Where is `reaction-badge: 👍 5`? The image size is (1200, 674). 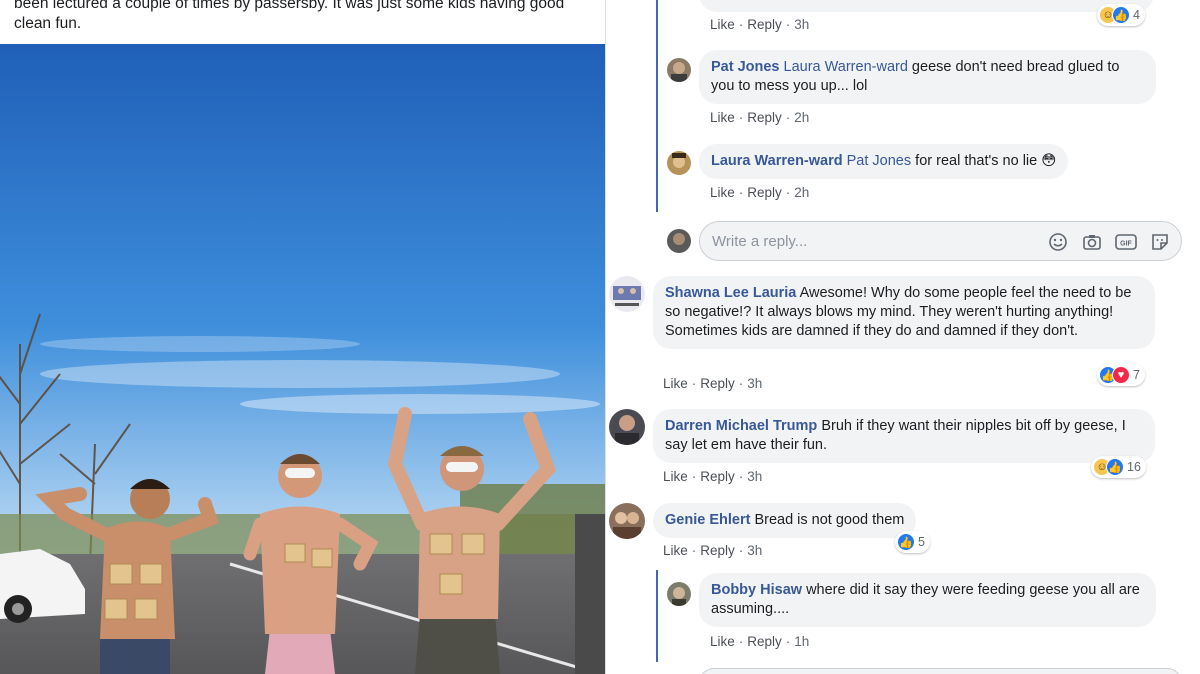 reaction-badge: 👍 5 is located at coordinates (912, 542).